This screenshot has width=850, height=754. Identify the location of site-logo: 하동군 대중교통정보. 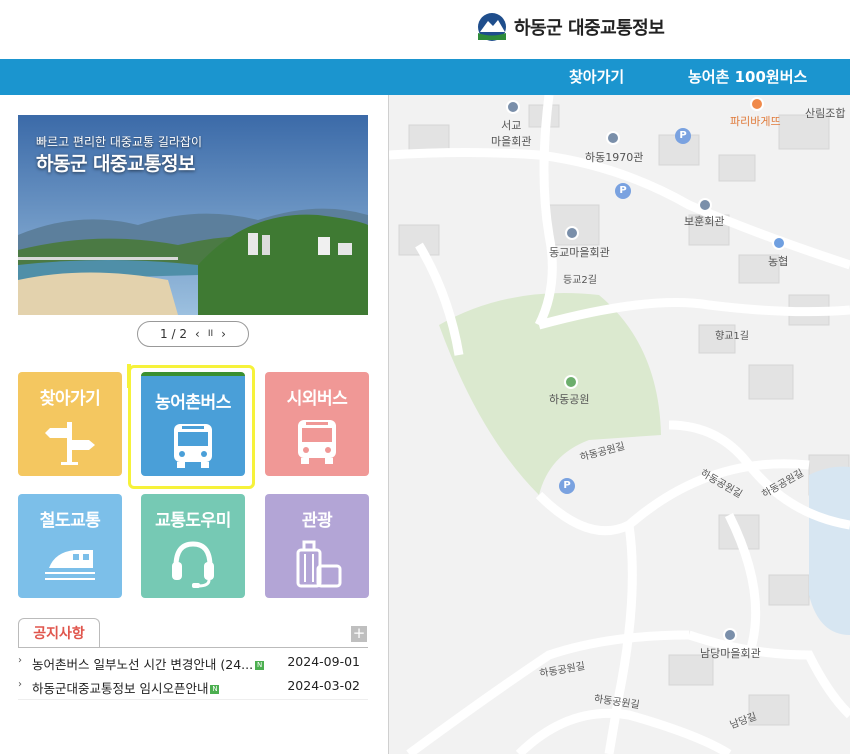
(569, 27).